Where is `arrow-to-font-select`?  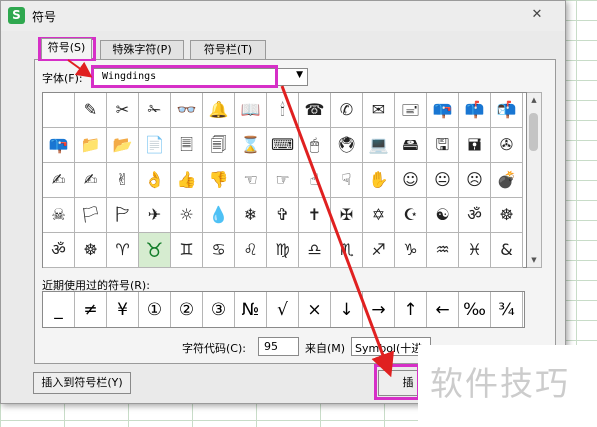 arrow-to-font-select is located at coordinates (80, 68).